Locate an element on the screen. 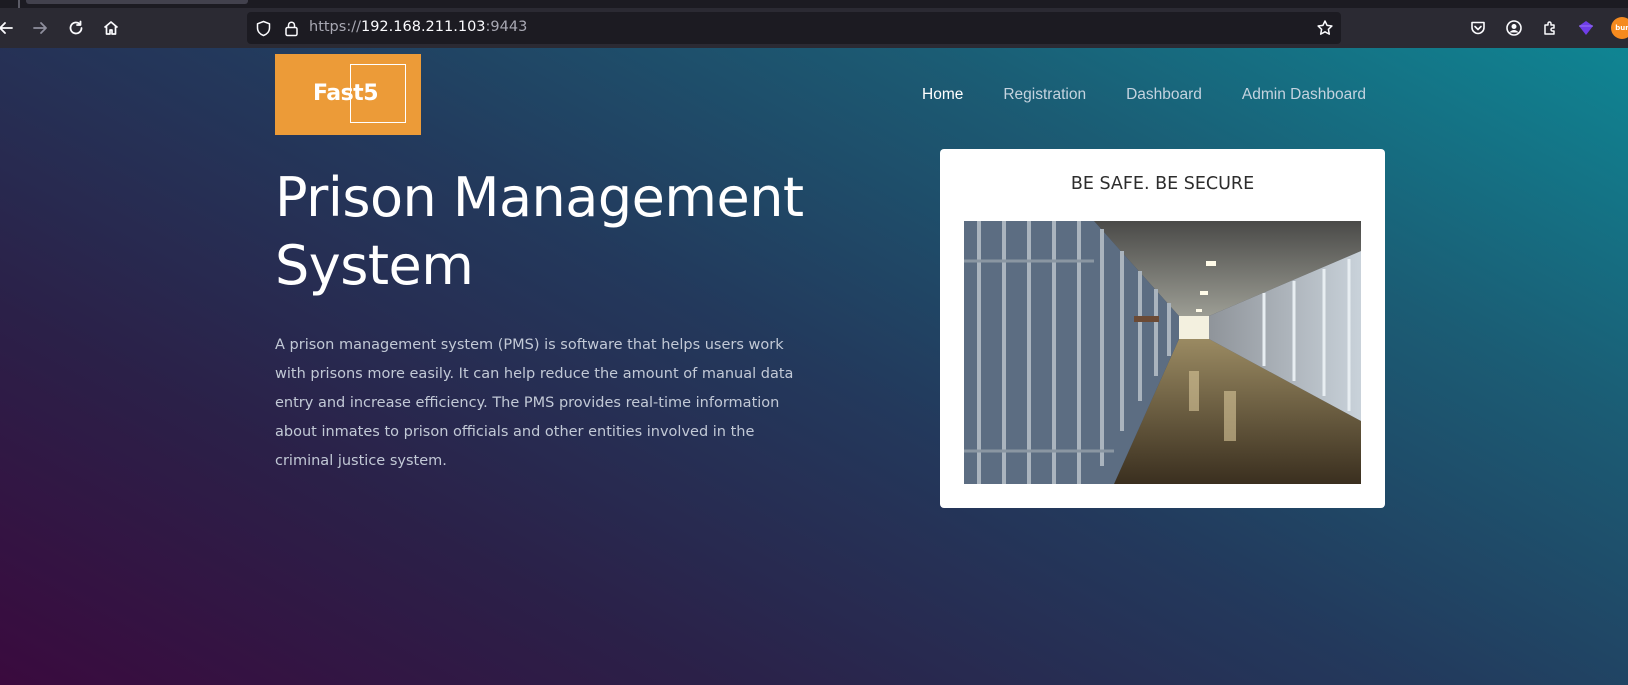 This screenshot has height=685, width=1628. star-icon is located at coordinates (1325, 27).